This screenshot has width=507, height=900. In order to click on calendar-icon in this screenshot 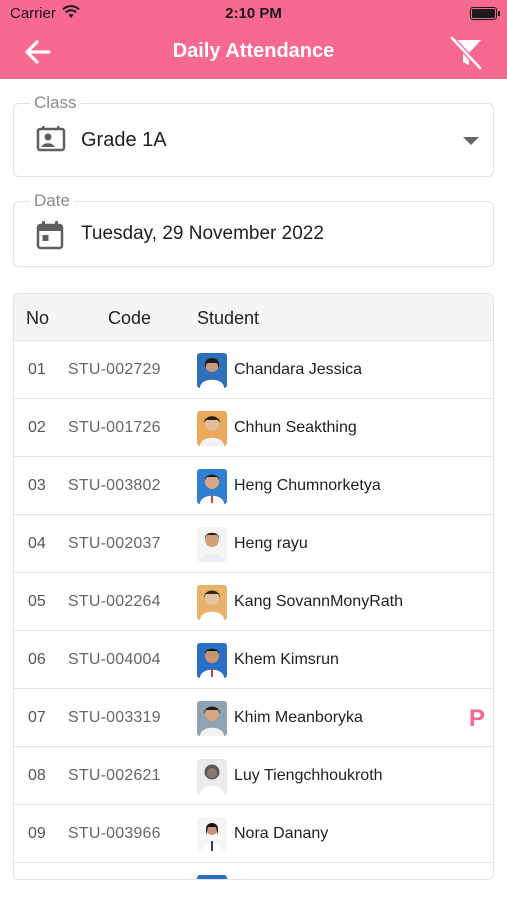, I will do `click(50, 237)`.